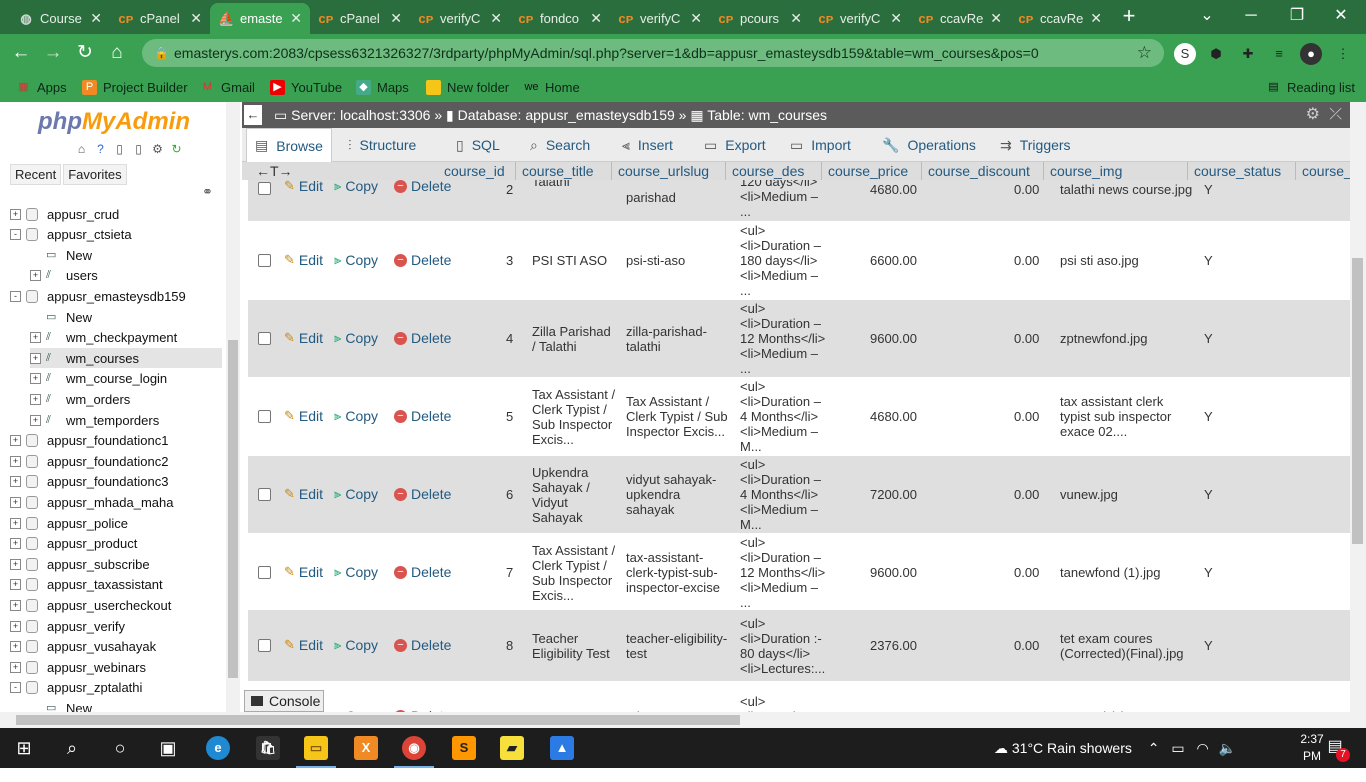  What do you see at coordinates (983, 171) in the screenshot?
I see `column-header: course_discount` at bounding box center [983, 171].